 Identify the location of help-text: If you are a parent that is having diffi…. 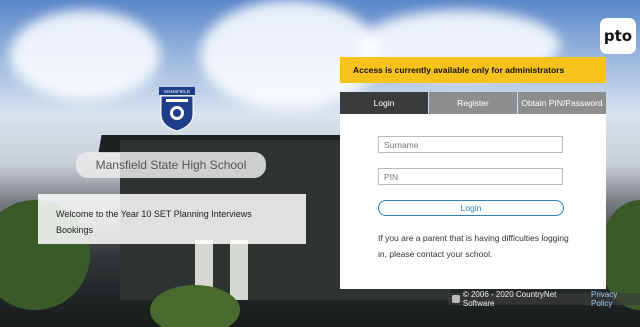
(473, 246).